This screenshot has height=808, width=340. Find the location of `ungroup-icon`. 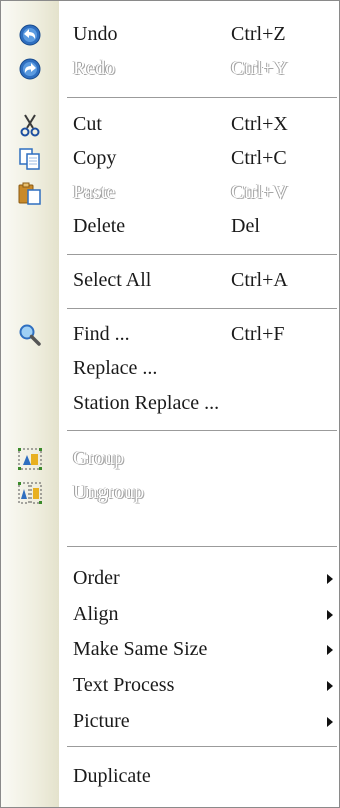

ungroup-icon is located at coordinates (30, 493).